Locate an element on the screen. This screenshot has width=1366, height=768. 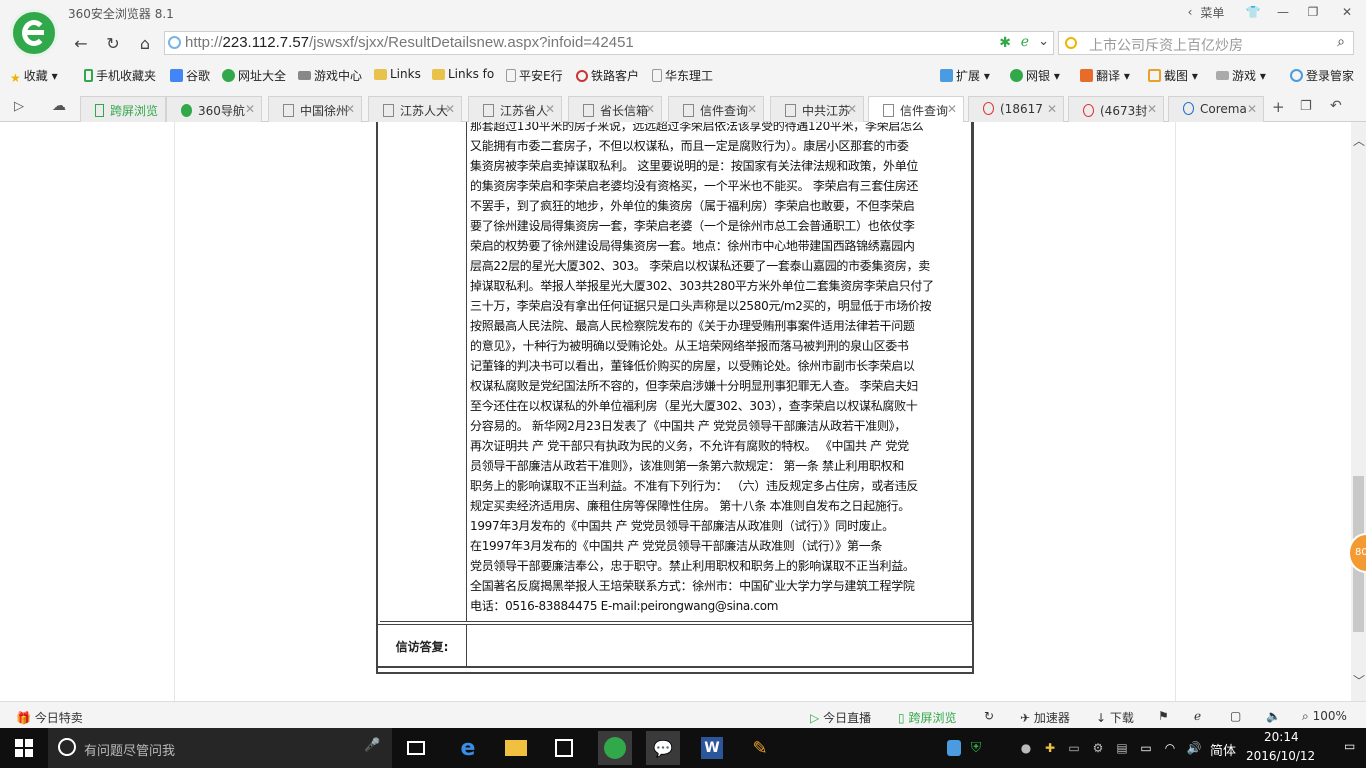
new-tab-icon: + is located at coordinates (1278, 107).